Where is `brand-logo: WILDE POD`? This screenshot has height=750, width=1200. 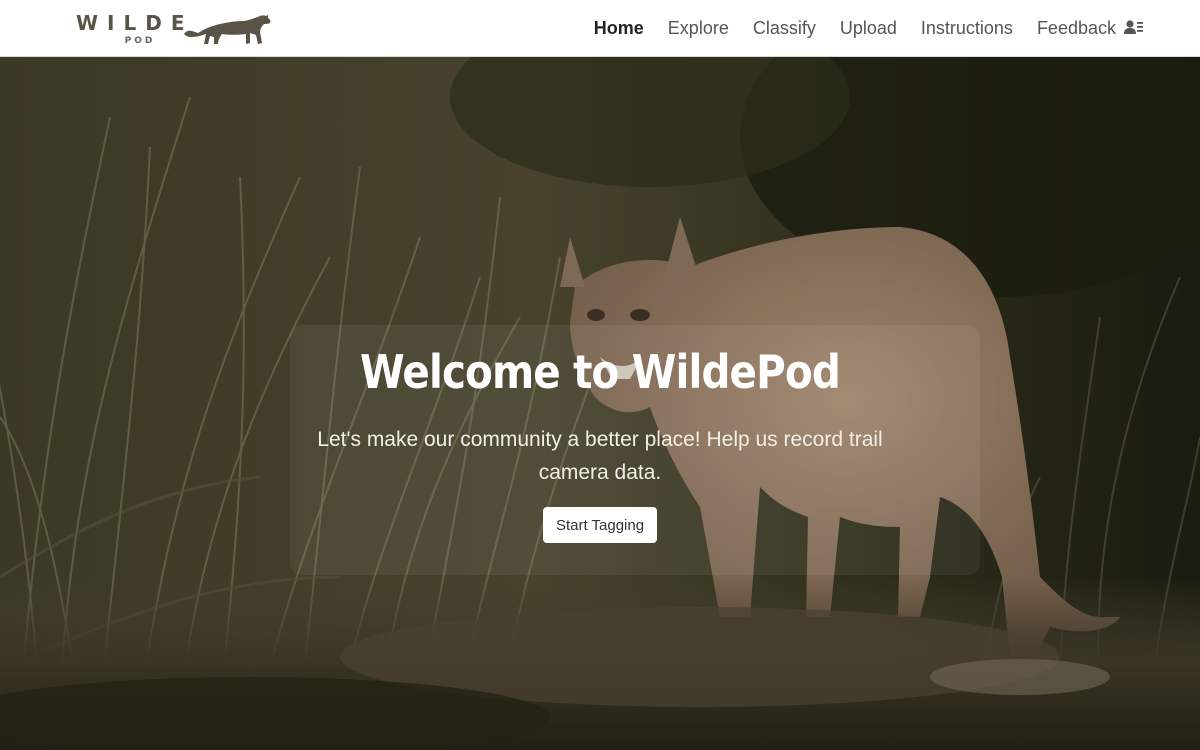 brand-logo: WILDE POD is located at coordinates (172, 29).